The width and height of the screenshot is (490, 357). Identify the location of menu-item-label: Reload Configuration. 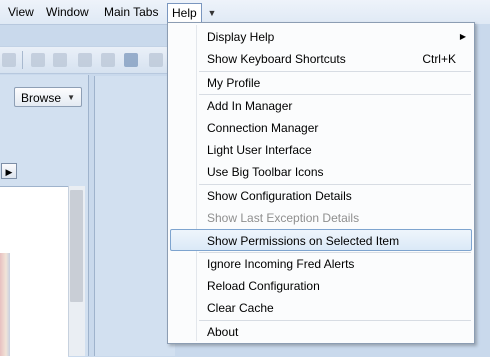
(263, 286).